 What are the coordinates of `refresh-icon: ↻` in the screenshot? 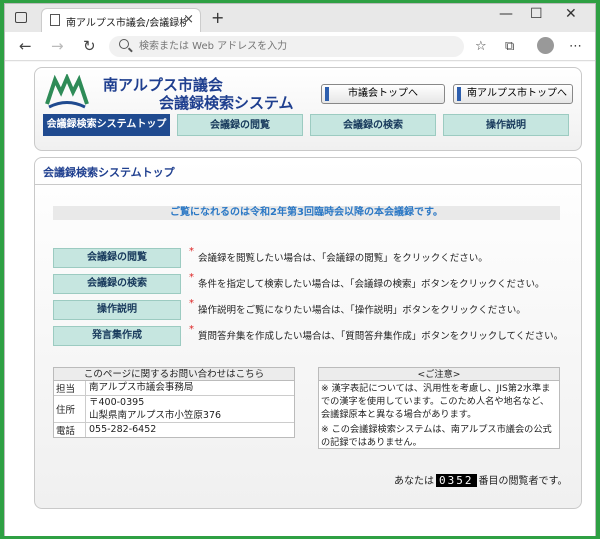 It's located at (89, 46).